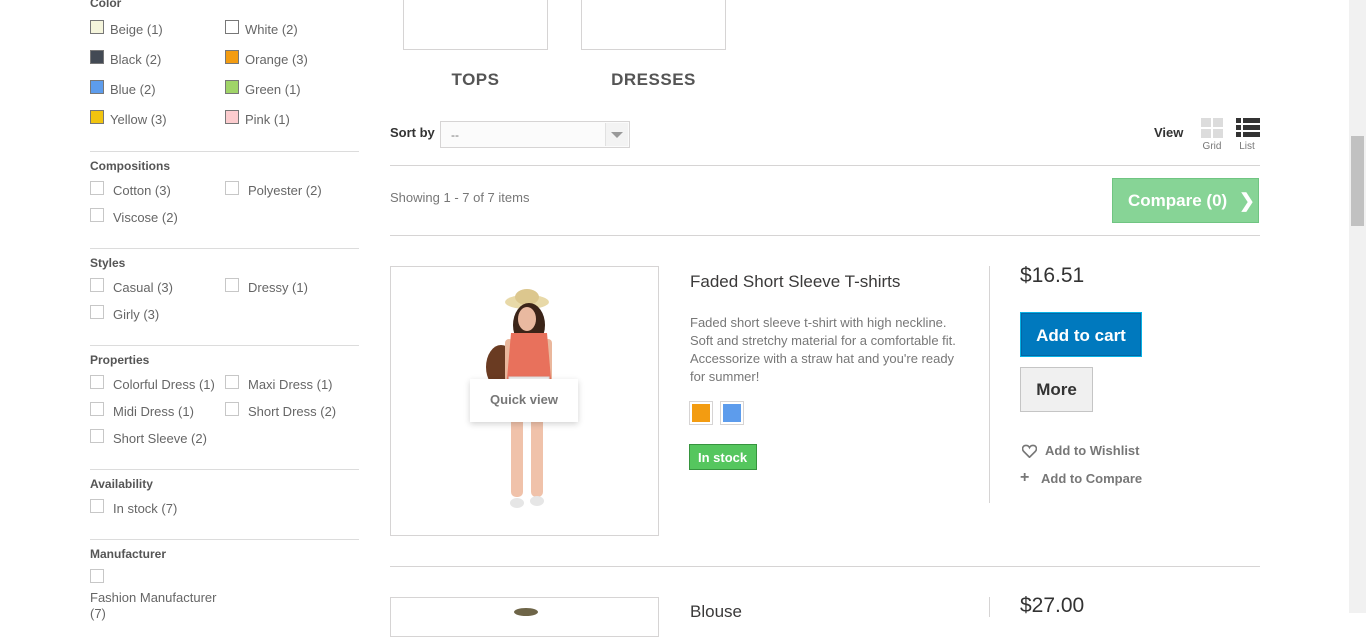  I want to click on filter-title-color: Color, so click(106, 5).